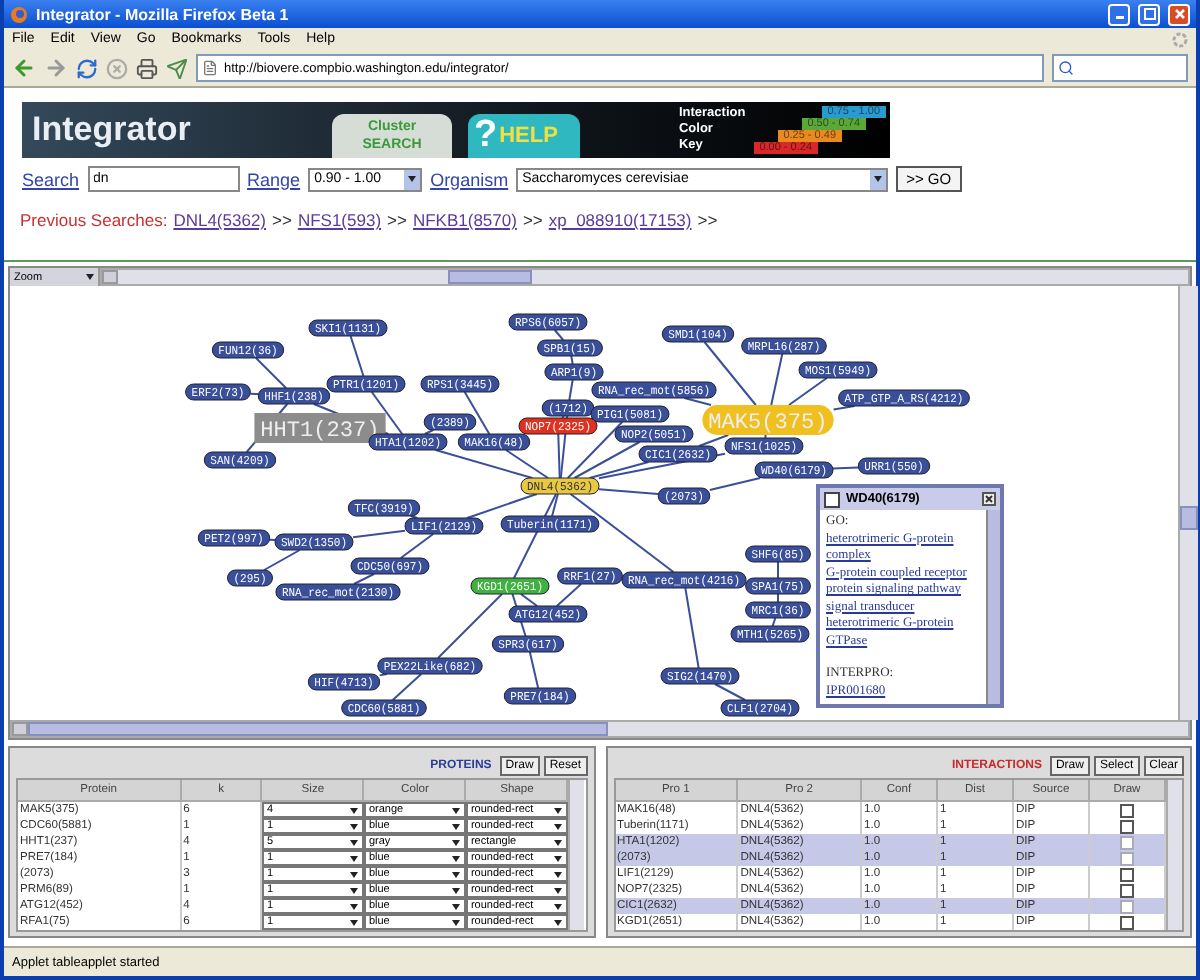 The width and height of the screenshot is (1200, 980). What do you see at coordinates (620, 220) in the screenshot?
I see `previous-search-link: xp_088910(17153)` at bounding box center [620, 220].